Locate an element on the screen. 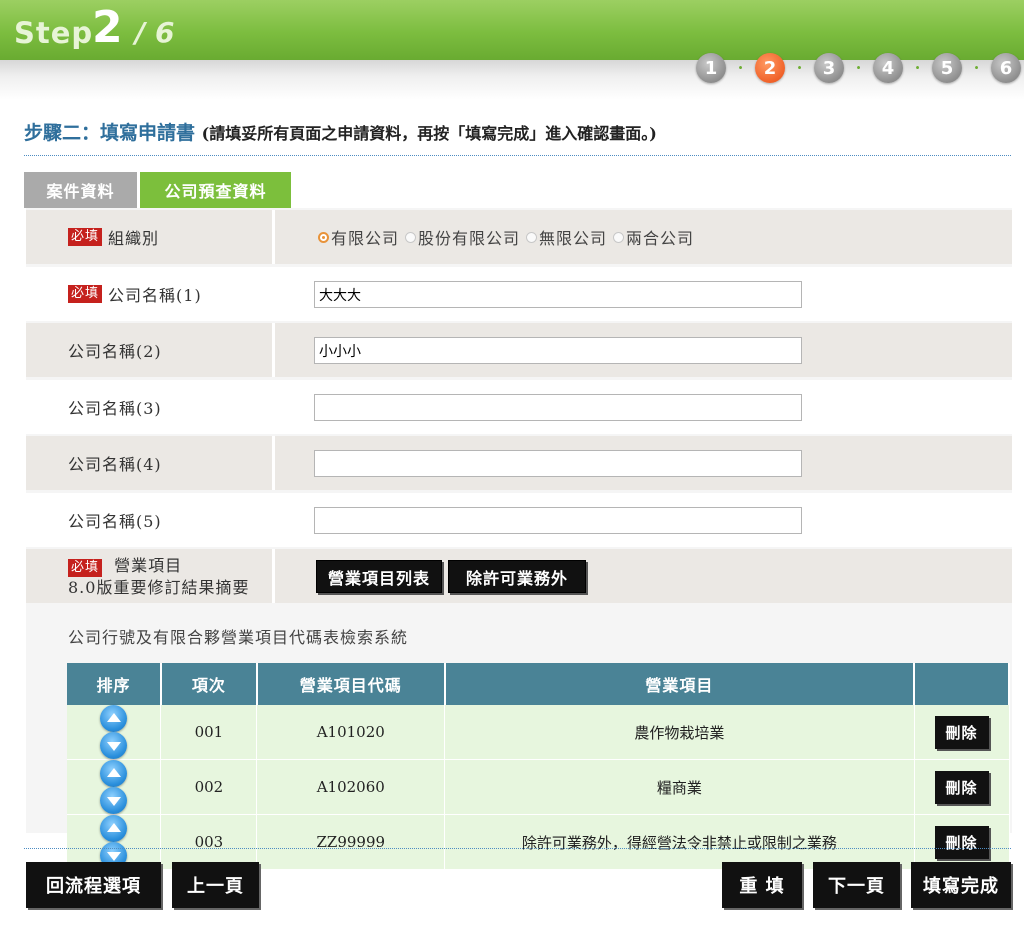 This screenshot has width=1024, height=927. col-code: 營業項目代碼 is located at coordinates (351, 684).